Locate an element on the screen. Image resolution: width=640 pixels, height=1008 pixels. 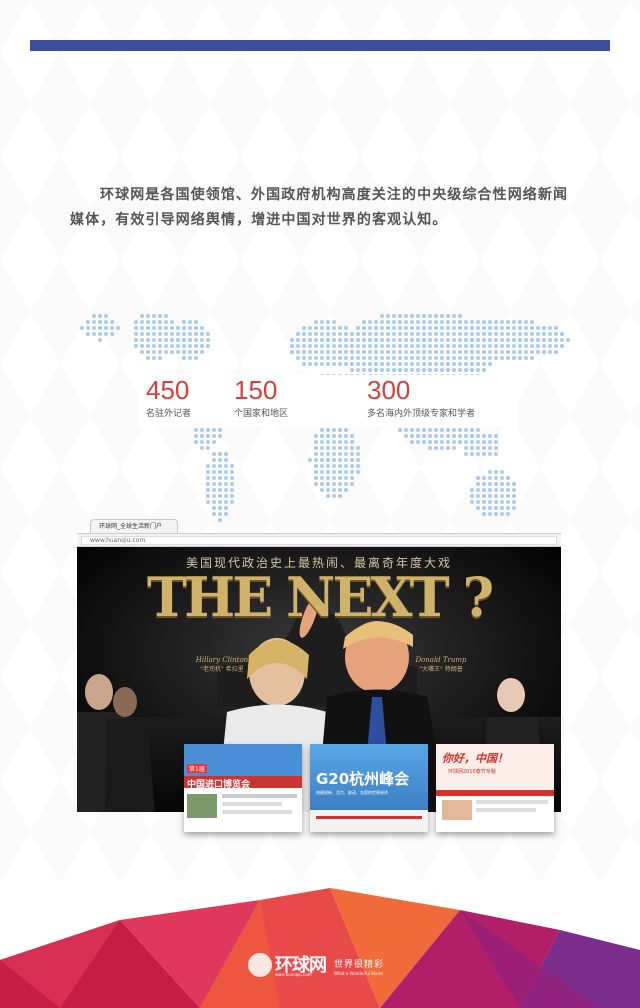
thumb-subtitle: 环球网2016春节专题 is located at coordinates (472, 772).